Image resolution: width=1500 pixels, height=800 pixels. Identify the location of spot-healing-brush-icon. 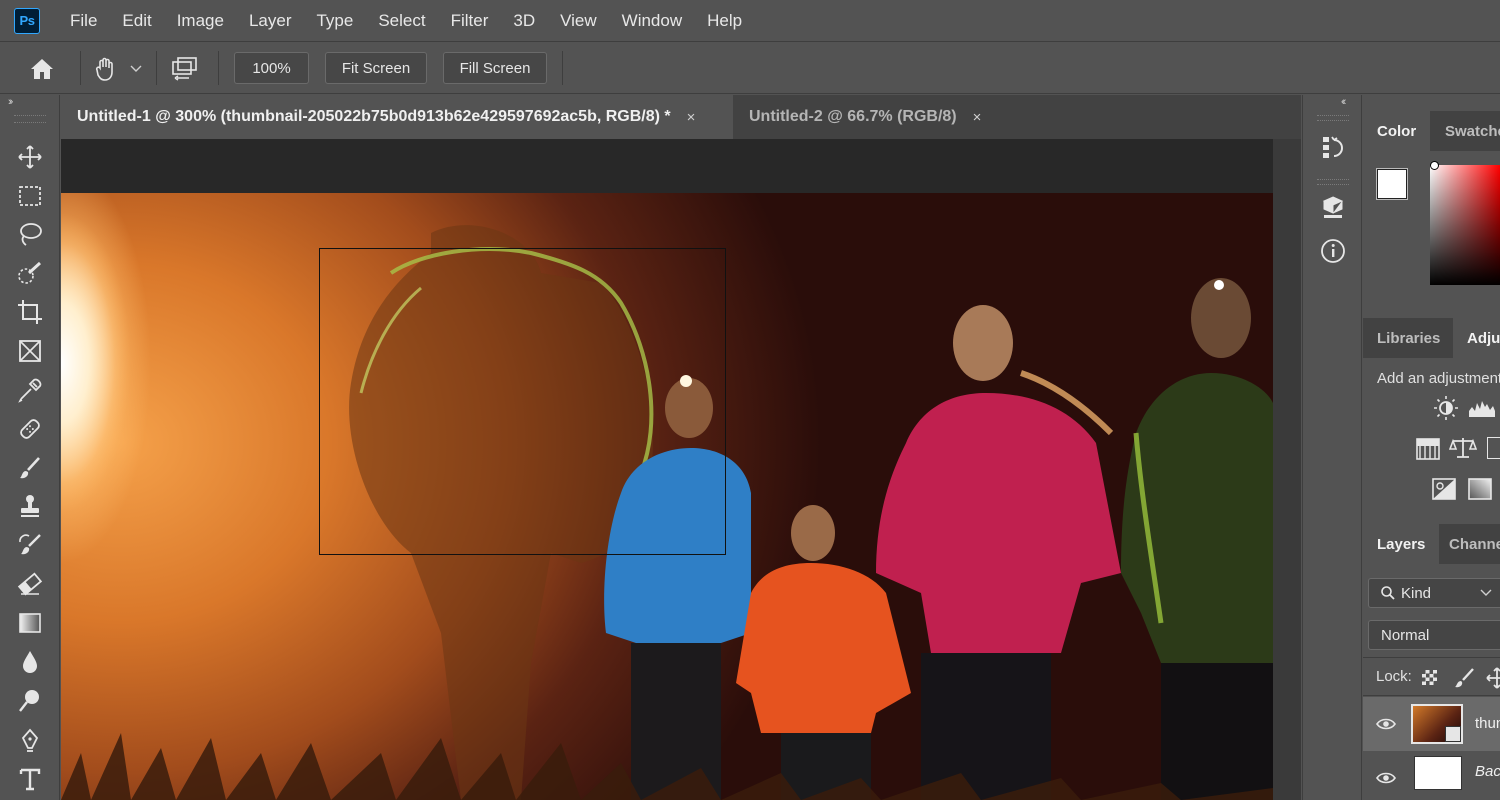
(30, 429).